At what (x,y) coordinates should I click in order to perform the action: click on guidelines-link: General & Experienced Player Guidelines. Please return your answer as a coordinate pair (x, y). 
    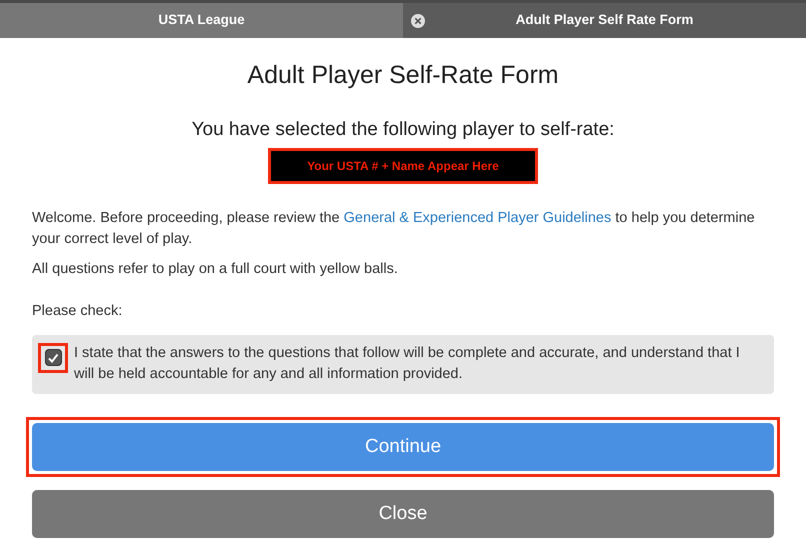
    Looking at the image, I should click on (478, 218).